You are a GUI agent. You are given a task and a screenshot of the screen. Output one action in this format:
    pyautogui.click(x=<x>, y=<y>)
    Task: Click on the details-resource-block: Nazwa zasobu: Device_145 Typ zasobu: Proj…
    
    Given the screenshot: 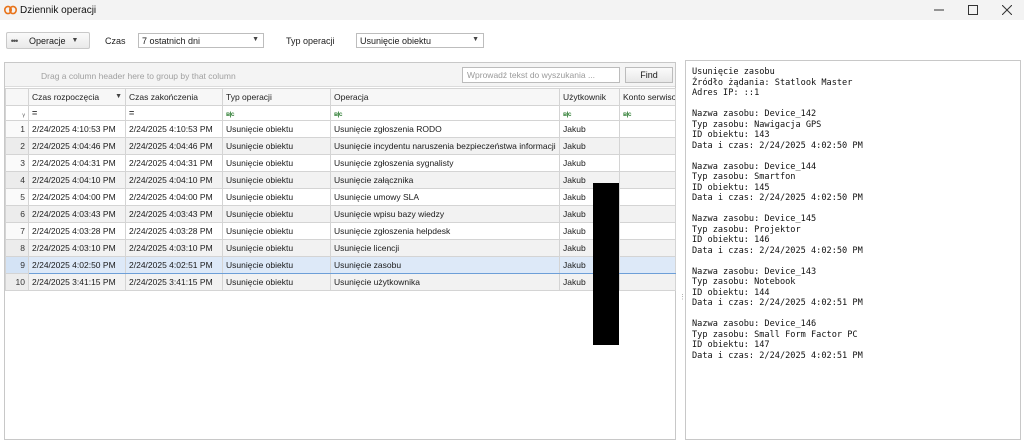 What is the action you would take?
    pyautogui.click(x=777, y=235)
    